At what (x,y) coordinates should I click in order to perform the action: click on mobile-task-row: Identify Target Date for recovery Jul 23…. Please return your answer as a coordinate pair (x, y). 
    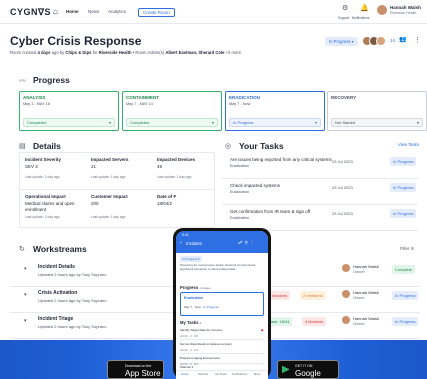
    Looking at the image, I should click on (222, 333).